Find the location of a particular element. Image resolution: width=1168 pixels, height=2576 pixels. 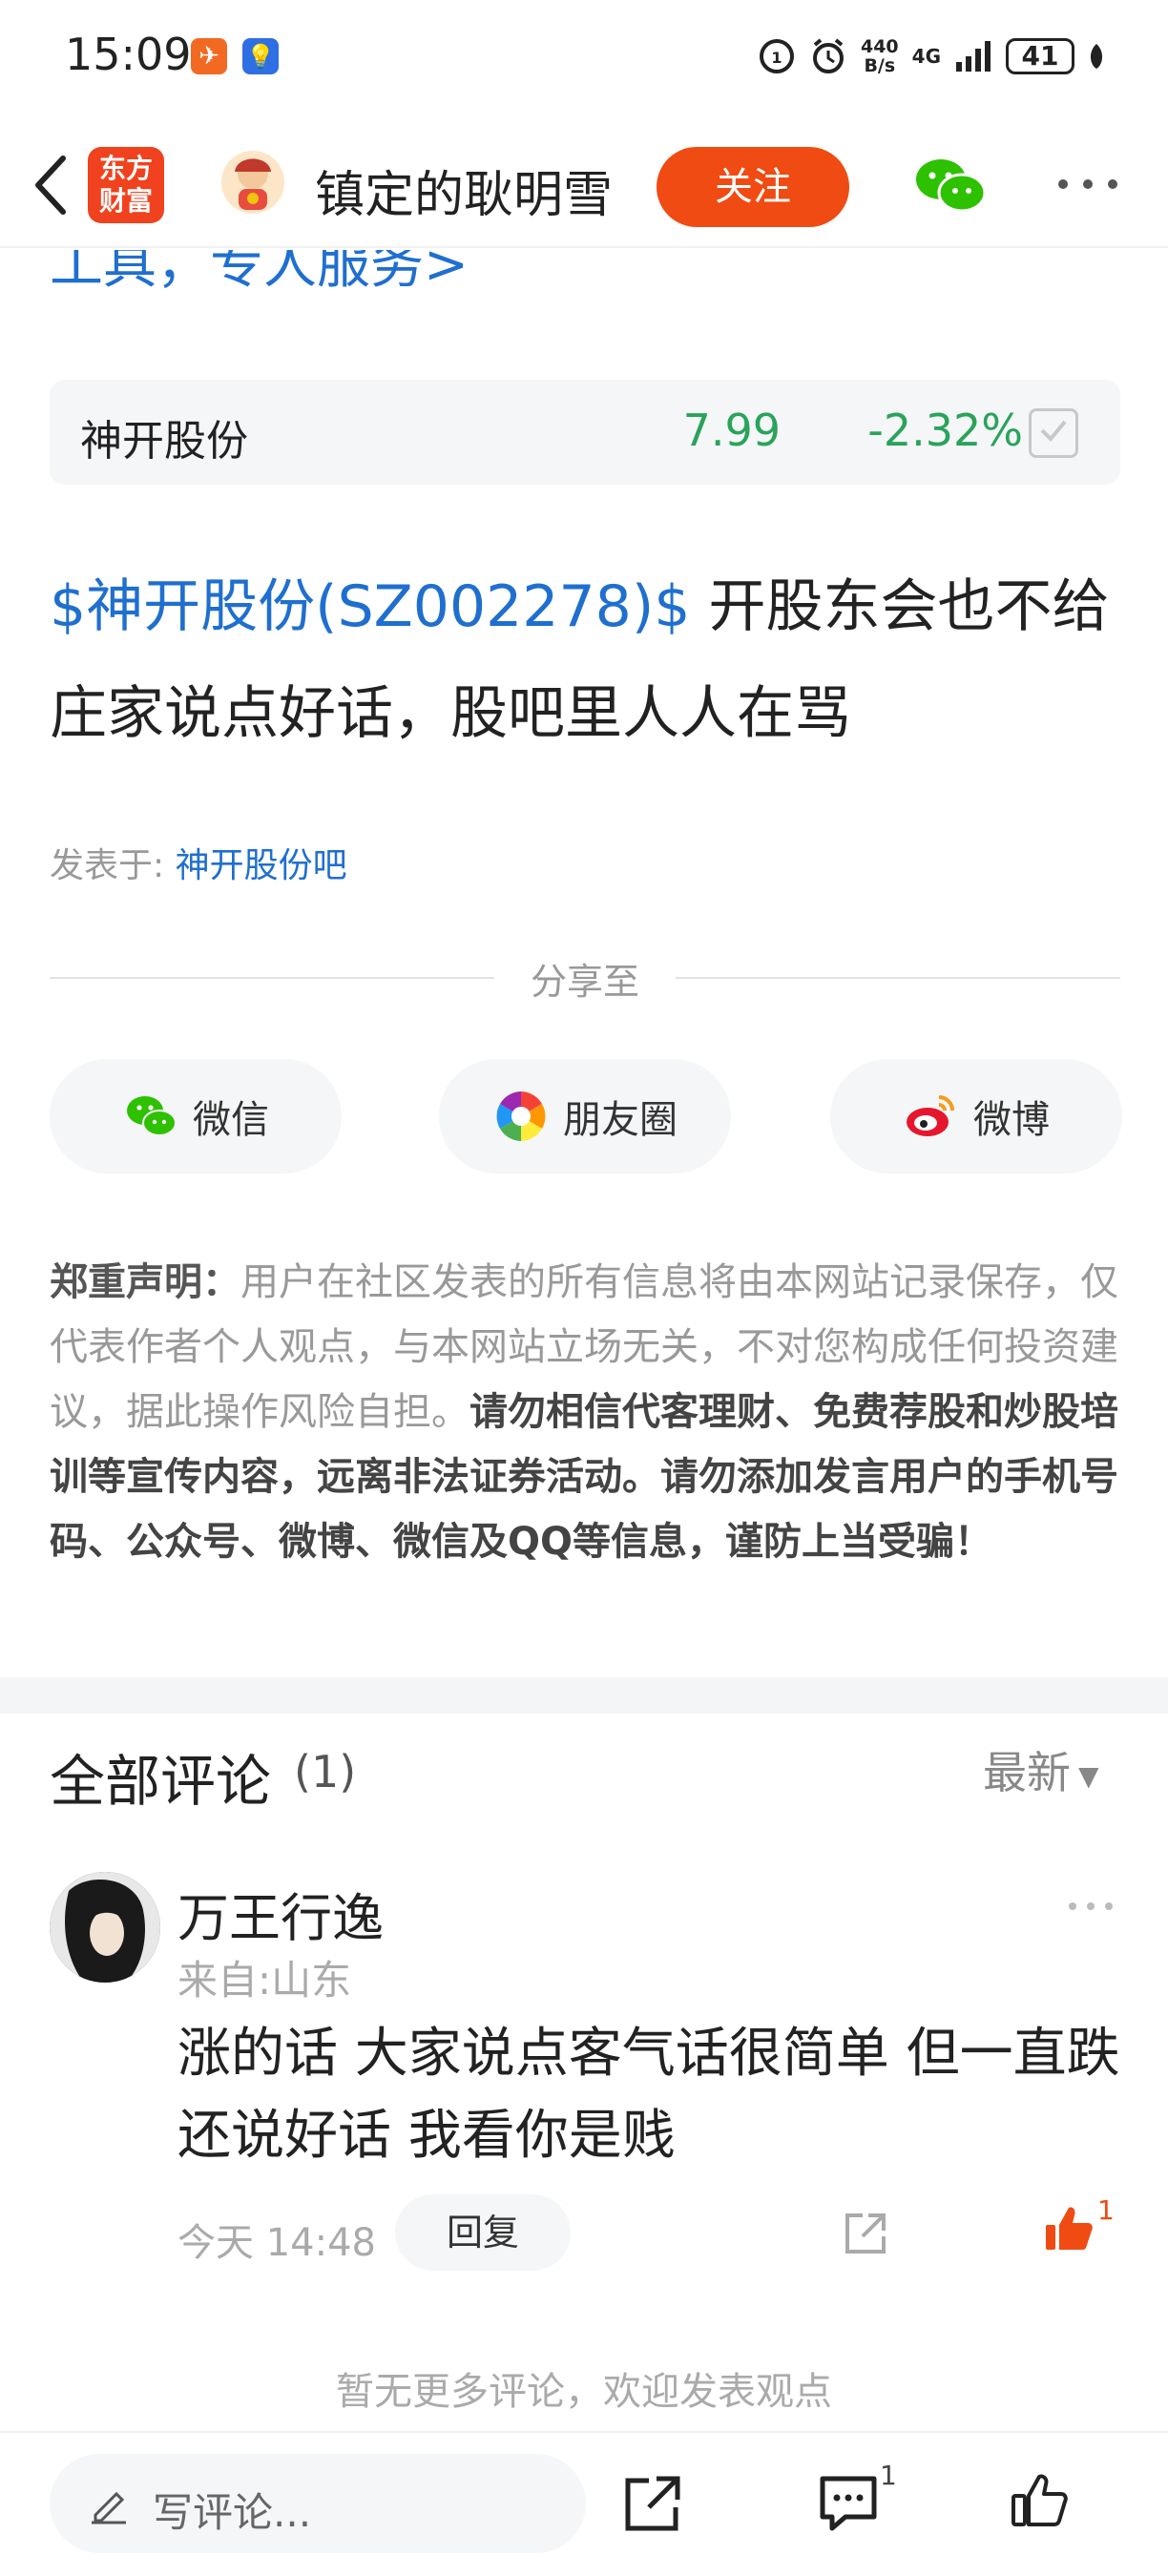

battery-indicator: 41 is located at coordinates (1040, 56).